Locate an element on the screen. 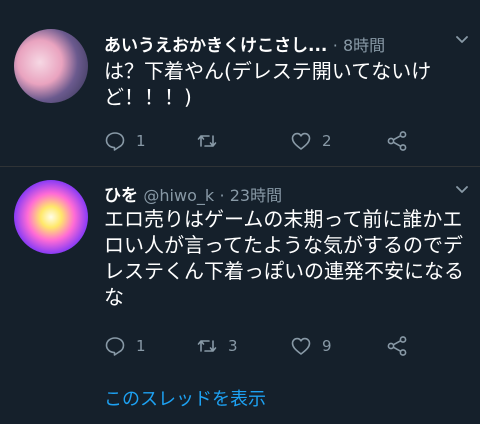 The width and height of the screenshot is (480, 424). reply-button: 1 is located at coordinates (125, 346).